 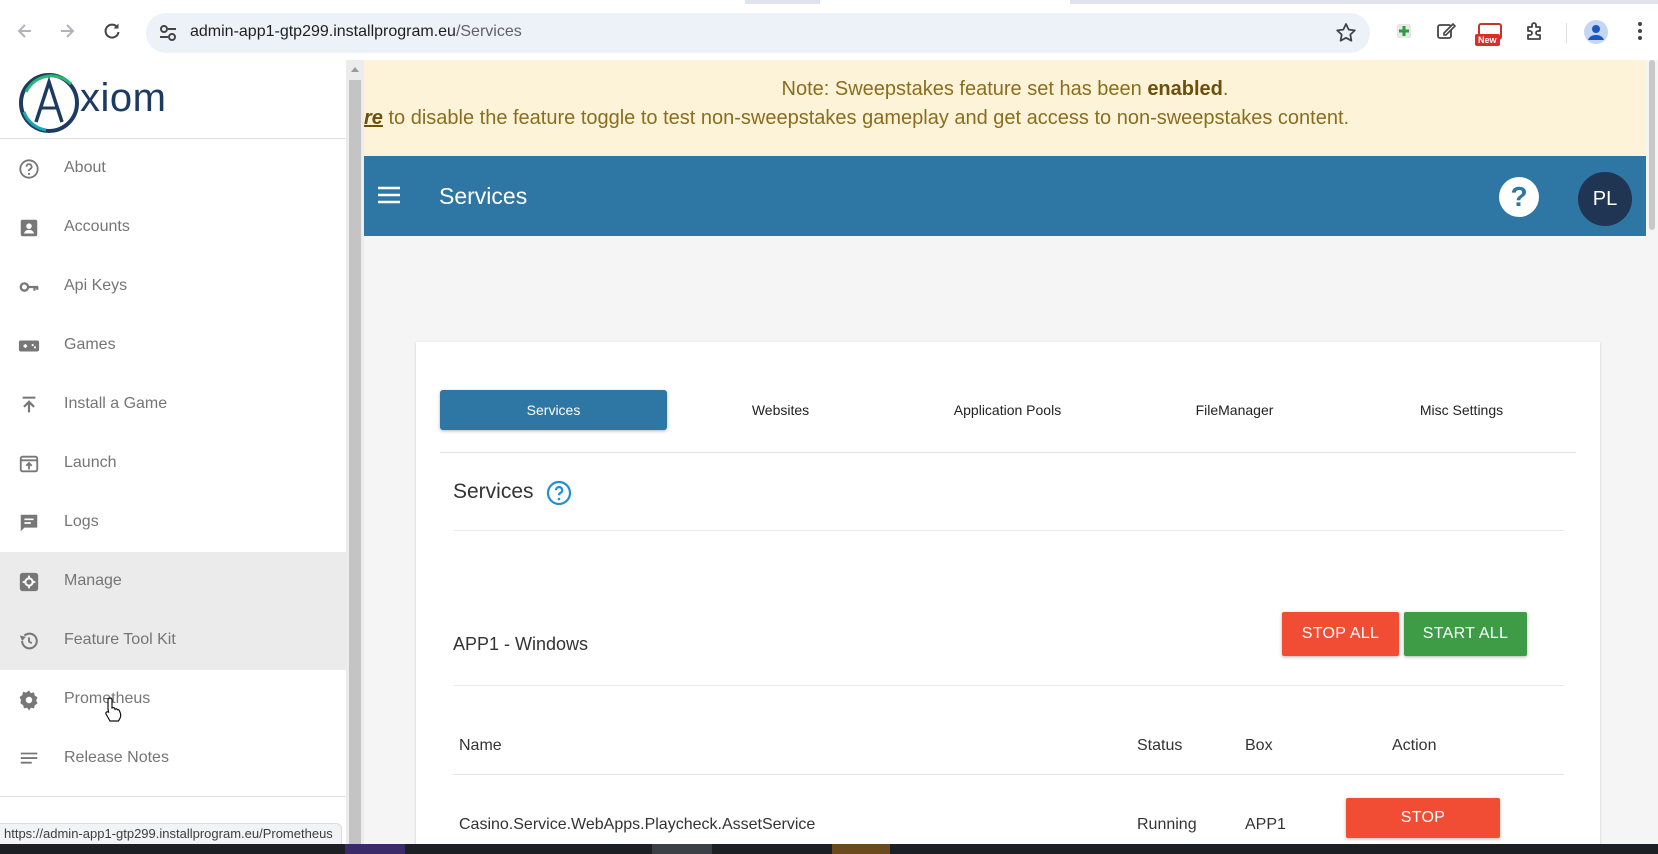 I want to click on profile-button, so click(x=1596, y=32).